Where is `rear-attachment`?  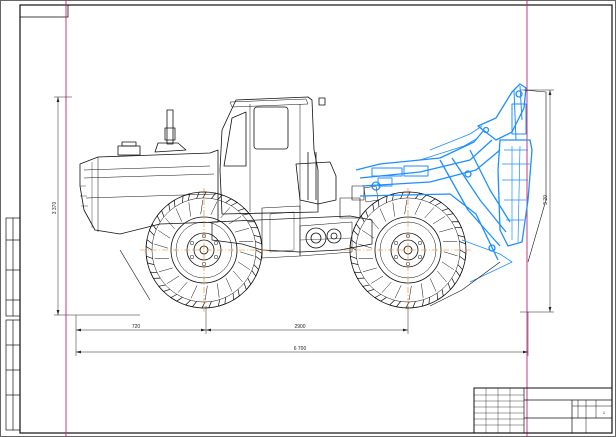
rear-attachment is located at coordinates (444, 183).